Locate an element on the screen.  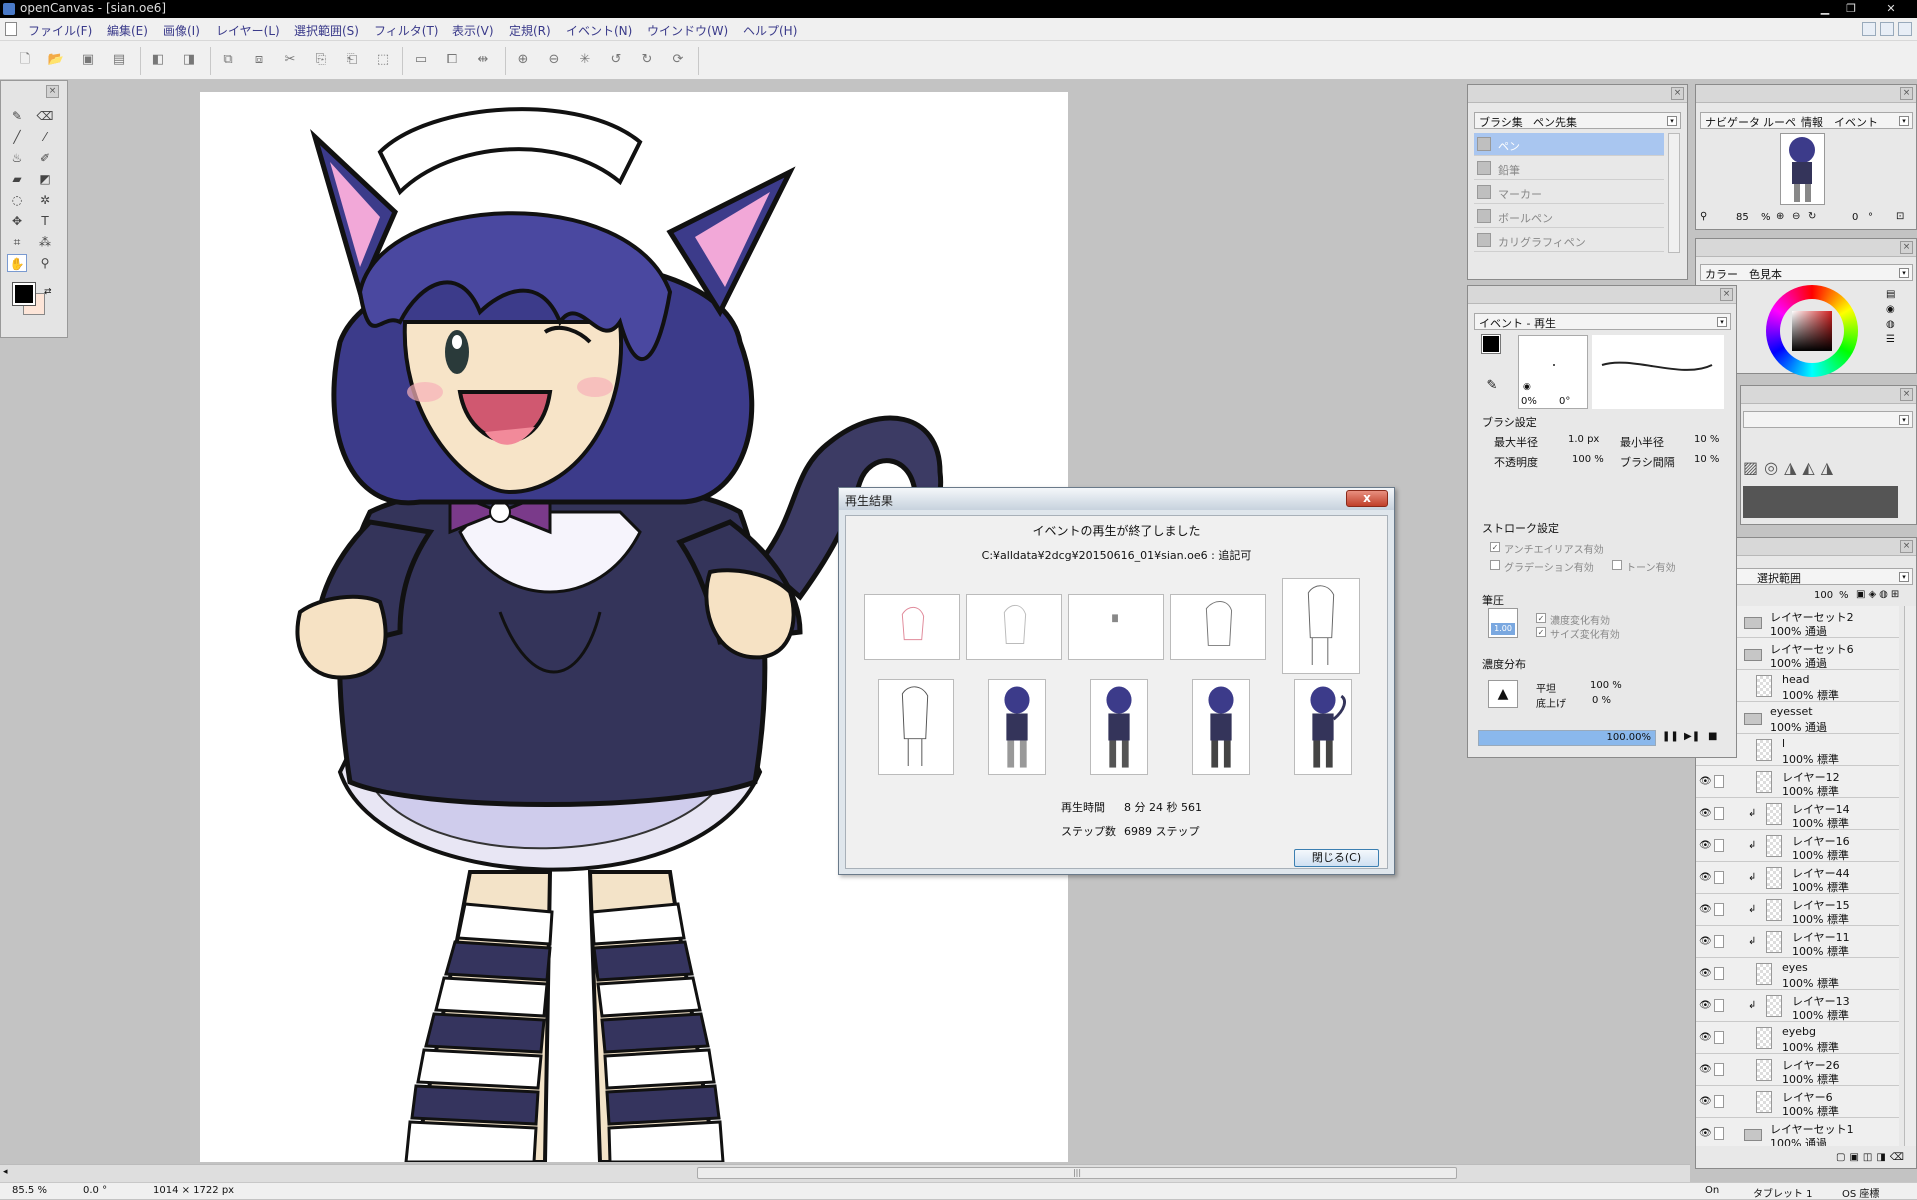
rotate-left-icon: ↺ is located at coordinates (616, 60).